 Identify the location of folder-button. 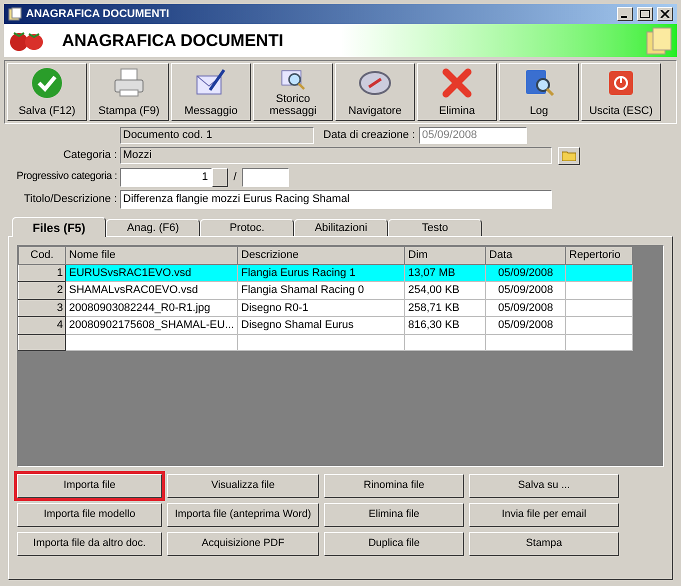
(569, 155).